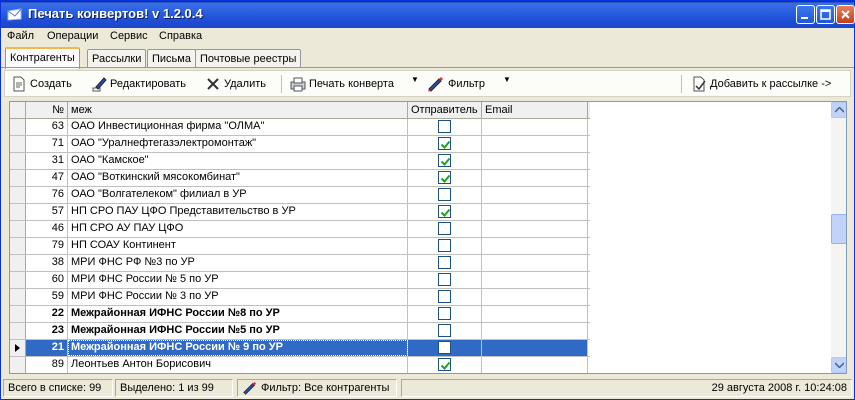 This screenshot has height=400, width=855. Describe the element at coordinates (238, 127) in the screenshot. I see `cell-name: ОАО Инвестиционная фирма "ОЛМА"` at that location.